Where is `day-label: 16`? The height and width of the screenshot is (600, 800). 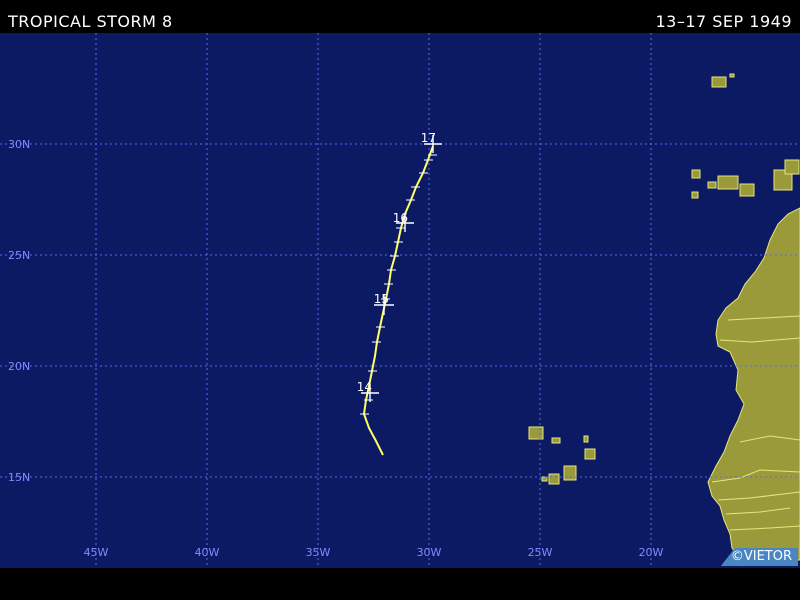
day-label: 16 is located at coordinates (400, 218).